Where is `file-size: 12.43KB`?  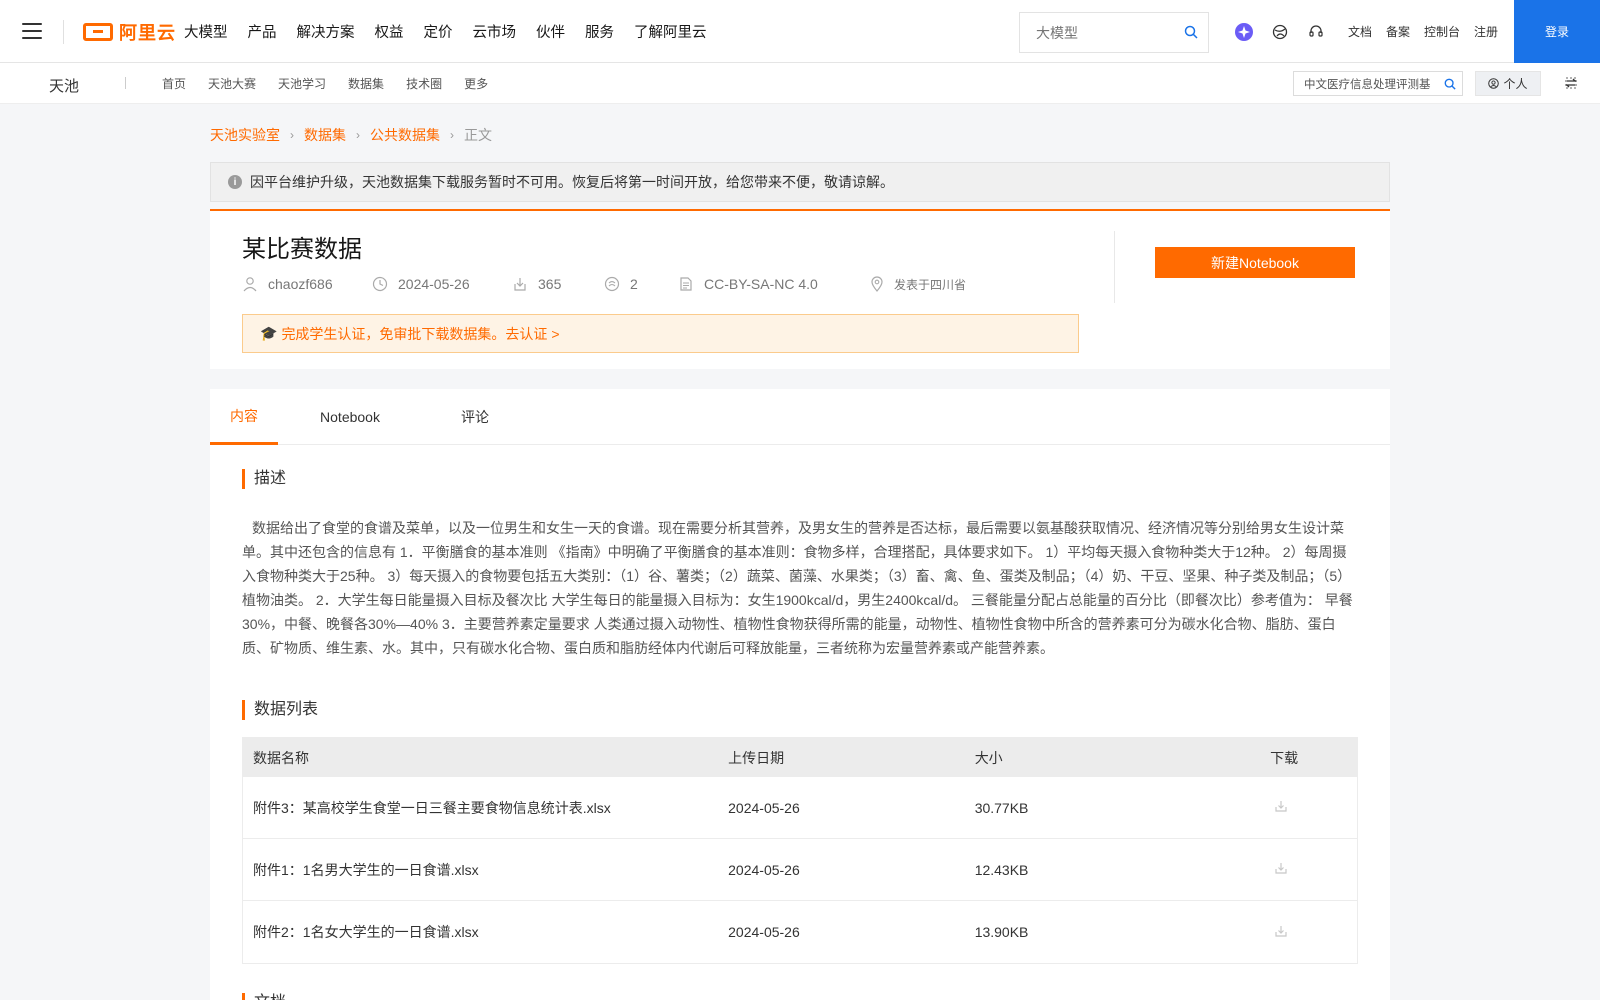 file-size: 12.43KB is located at coordinates (1001, 869).